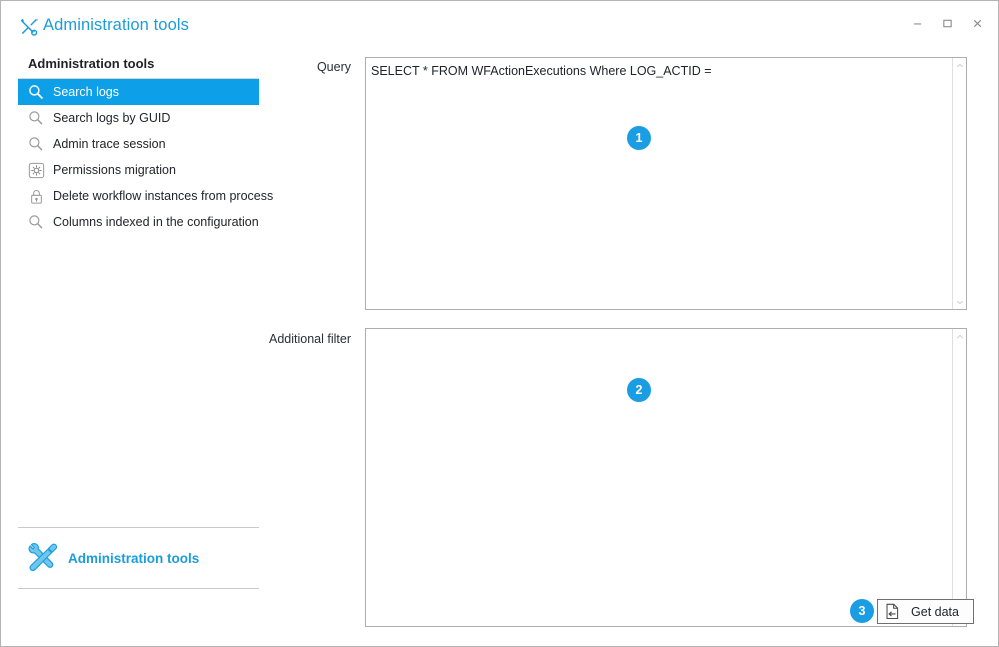 The width and height of the screenshot is (999, 647). Describe the element at coordinates (116, 25) in the screenshot. I see `window-title: Administration tools` at that location.